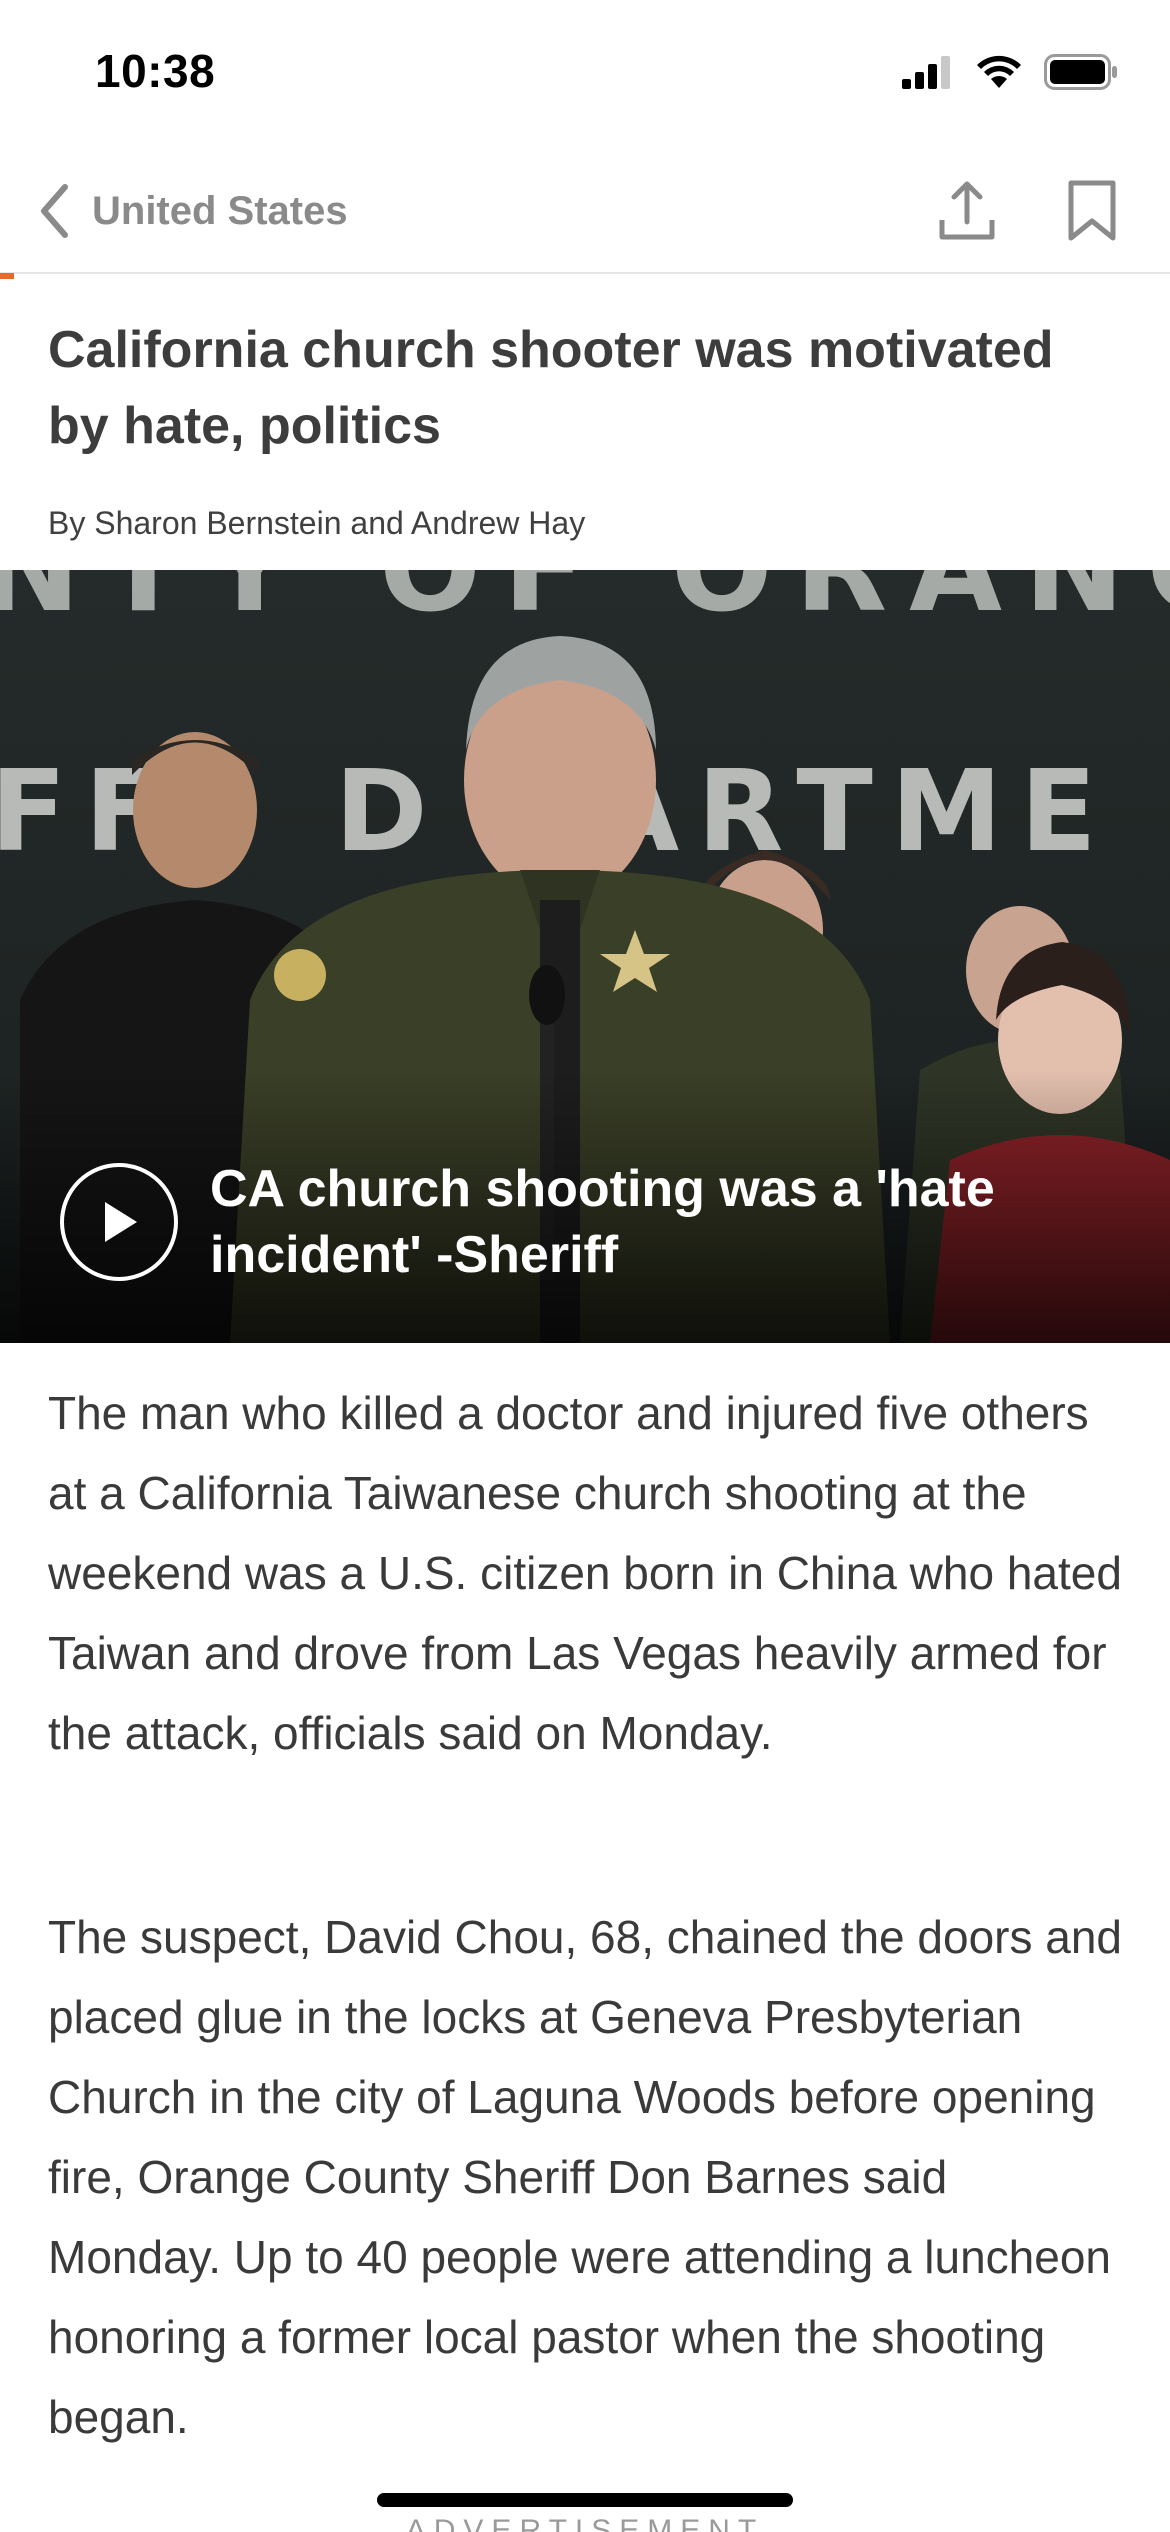 This screenshot has width=1170, height=2532. I want to click on back-button: United States, so click(193, 211).